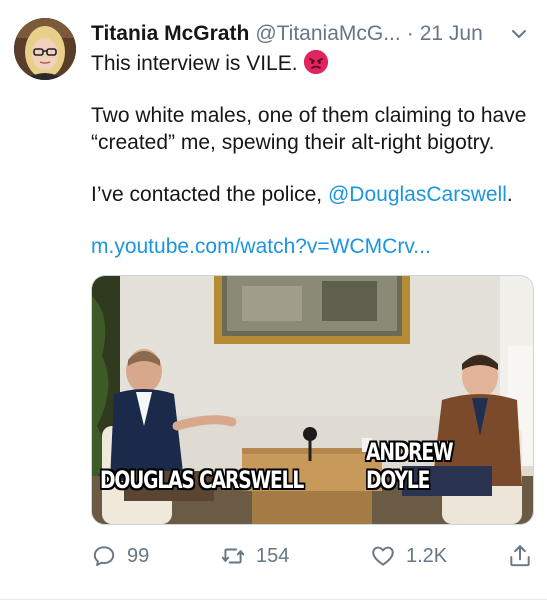 The width and height of the screenshot is (547, 600). What do you see at coordinates (202, 480) in the screenshot?
I see `caption-left: DOUGLAS CARSWELL` at bounding box center [202, 480].